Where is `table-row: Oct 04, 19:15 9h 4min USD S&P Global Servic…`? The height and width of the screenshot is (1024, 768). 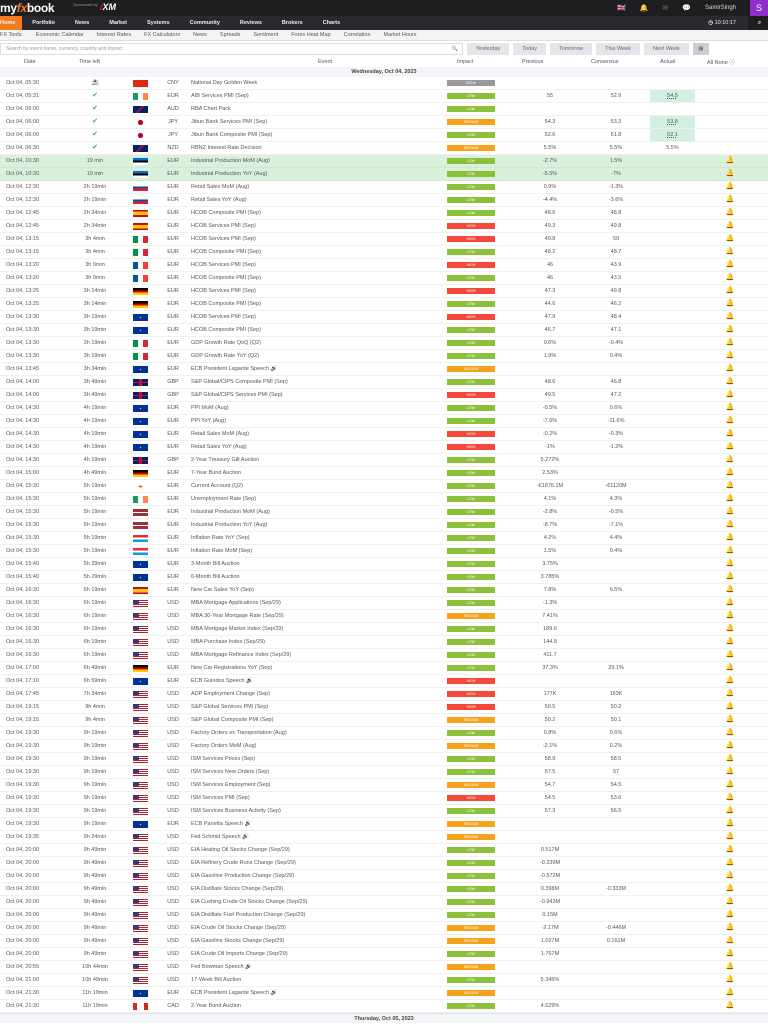 table-row: Oct 04, 19:15 9h 4min USD S&P Global Servic… is located at coordinates (384, 707).